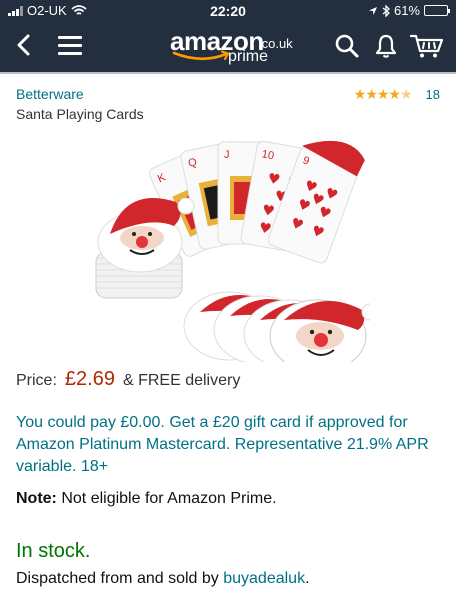  I want to click on santa-card-spread, so click(276, 326).